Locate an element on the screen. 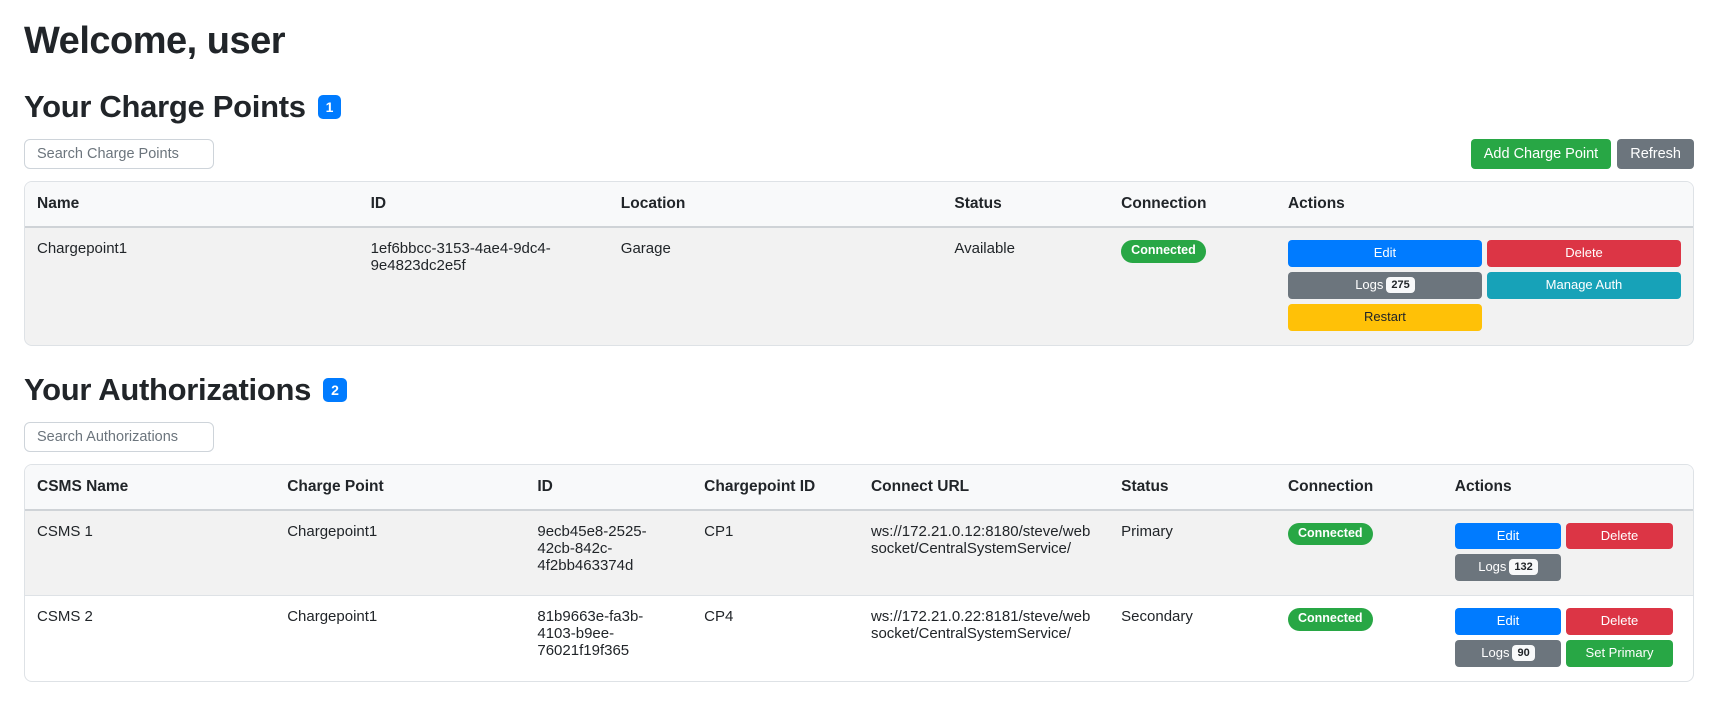 The width and height of the screenshot is (1718, 716). charge-point-id: 1ef6bbcc-3153-4ae4-9dc4-9e4823dc2e5f is located at coordinates (460, 257).